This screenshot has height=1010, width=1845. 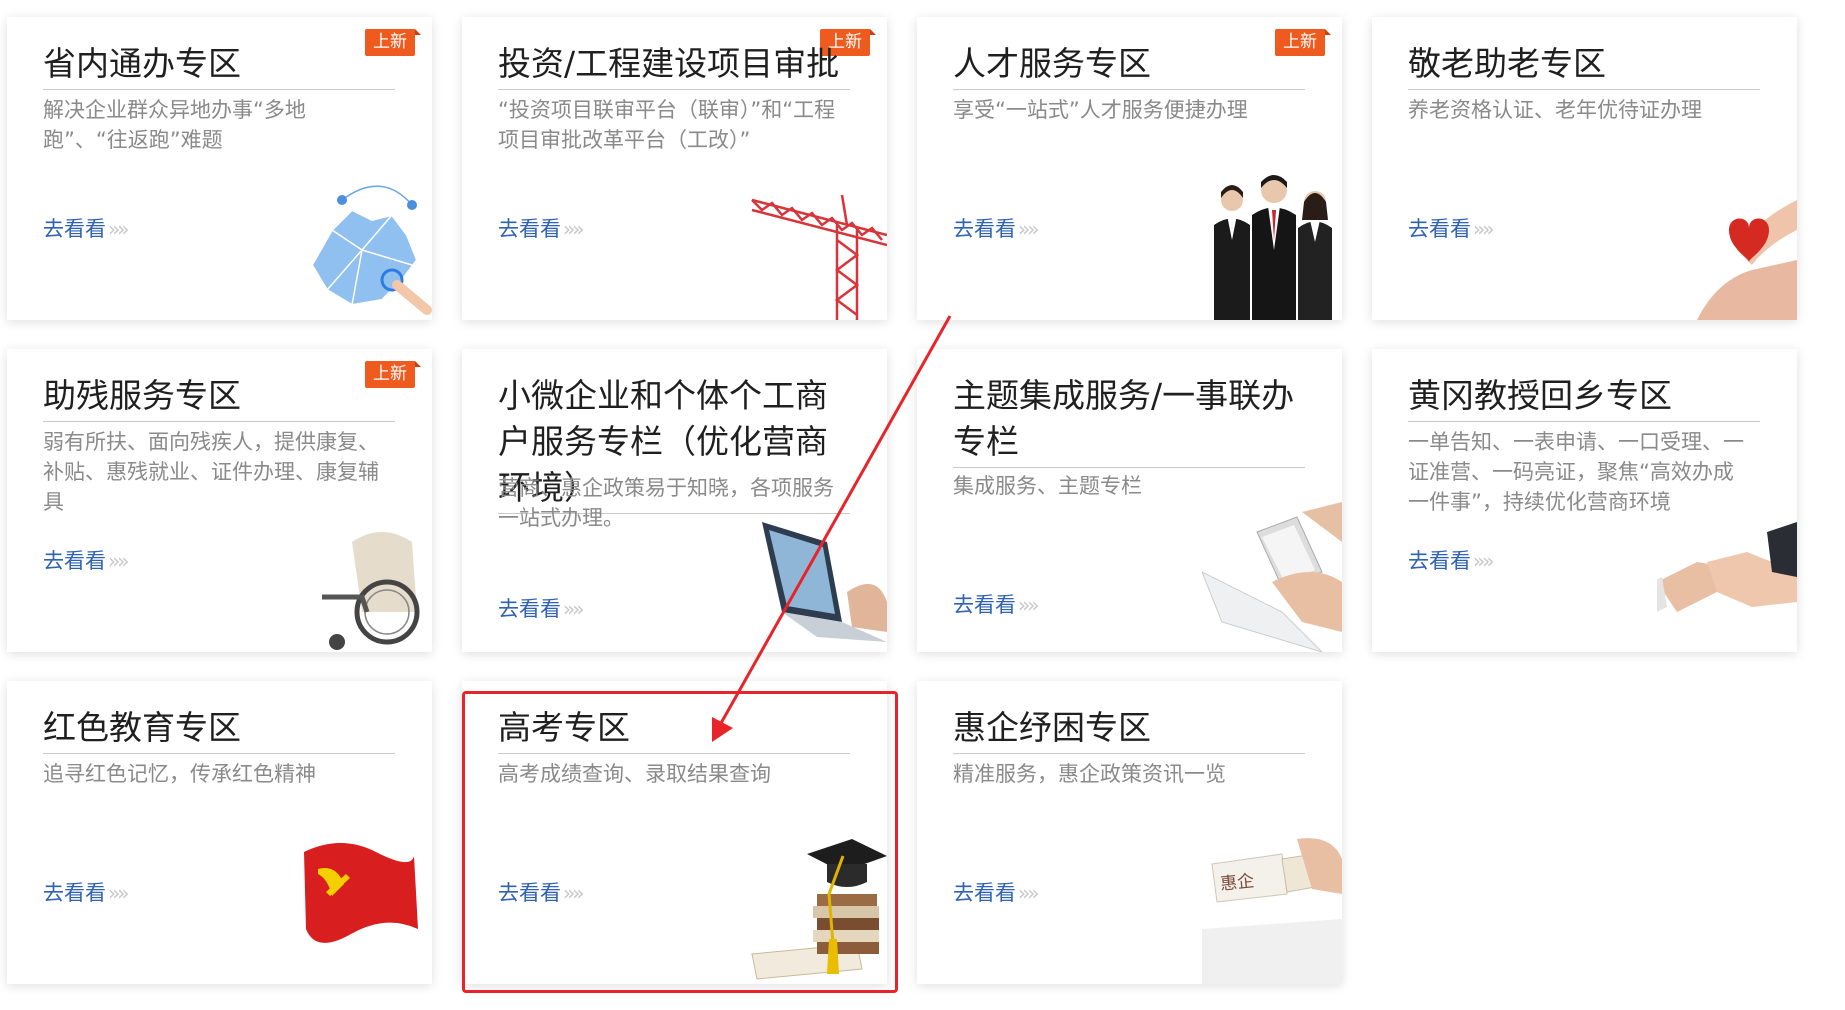 What do you see at coordinates (819, 909) in the screenshot?
I see `graduation-cap-books-icon` at bounding box center [819, 909].